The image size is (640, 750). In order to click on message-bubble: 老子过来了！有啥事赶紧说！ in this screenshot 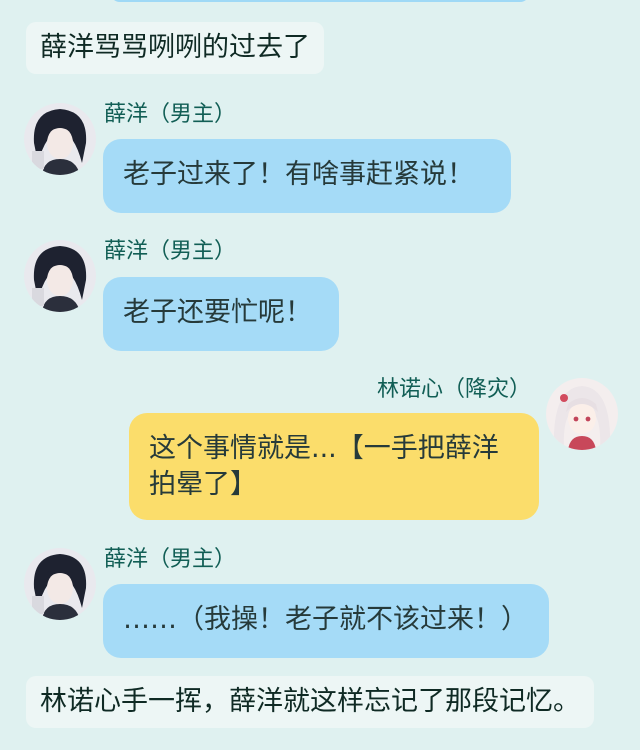, I will do `click(307, 176)`.